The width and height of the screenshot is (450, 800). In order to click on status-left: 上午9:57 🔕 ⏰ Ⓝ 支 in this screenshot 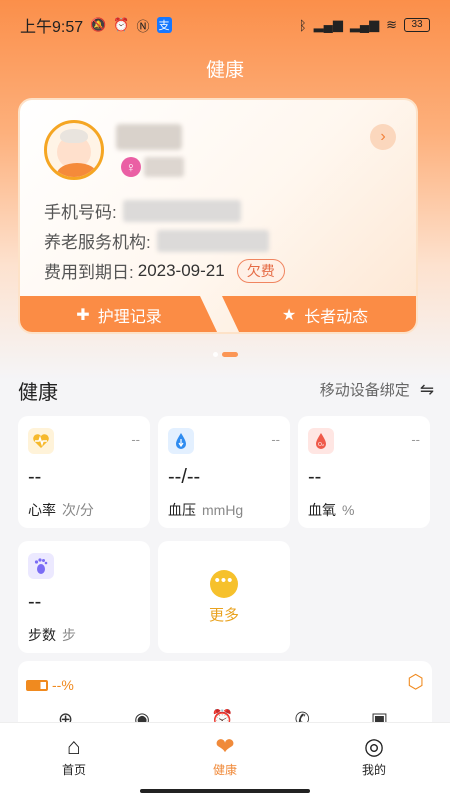, I will do `click(96, 25)`.